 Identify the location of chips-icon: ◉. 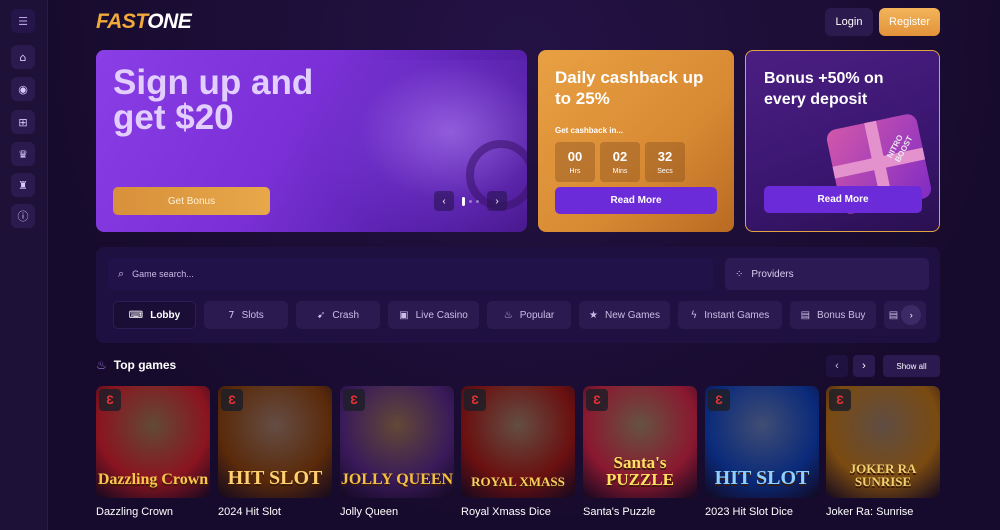
(23, 89).